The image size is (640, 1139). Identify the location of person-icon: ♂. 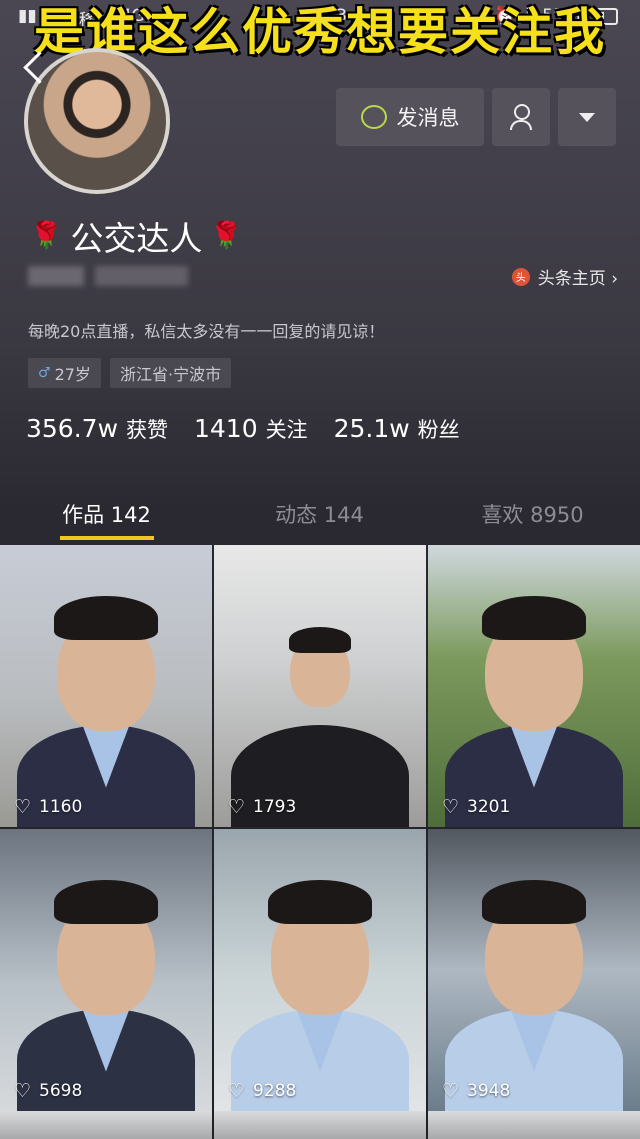
(44, 373).